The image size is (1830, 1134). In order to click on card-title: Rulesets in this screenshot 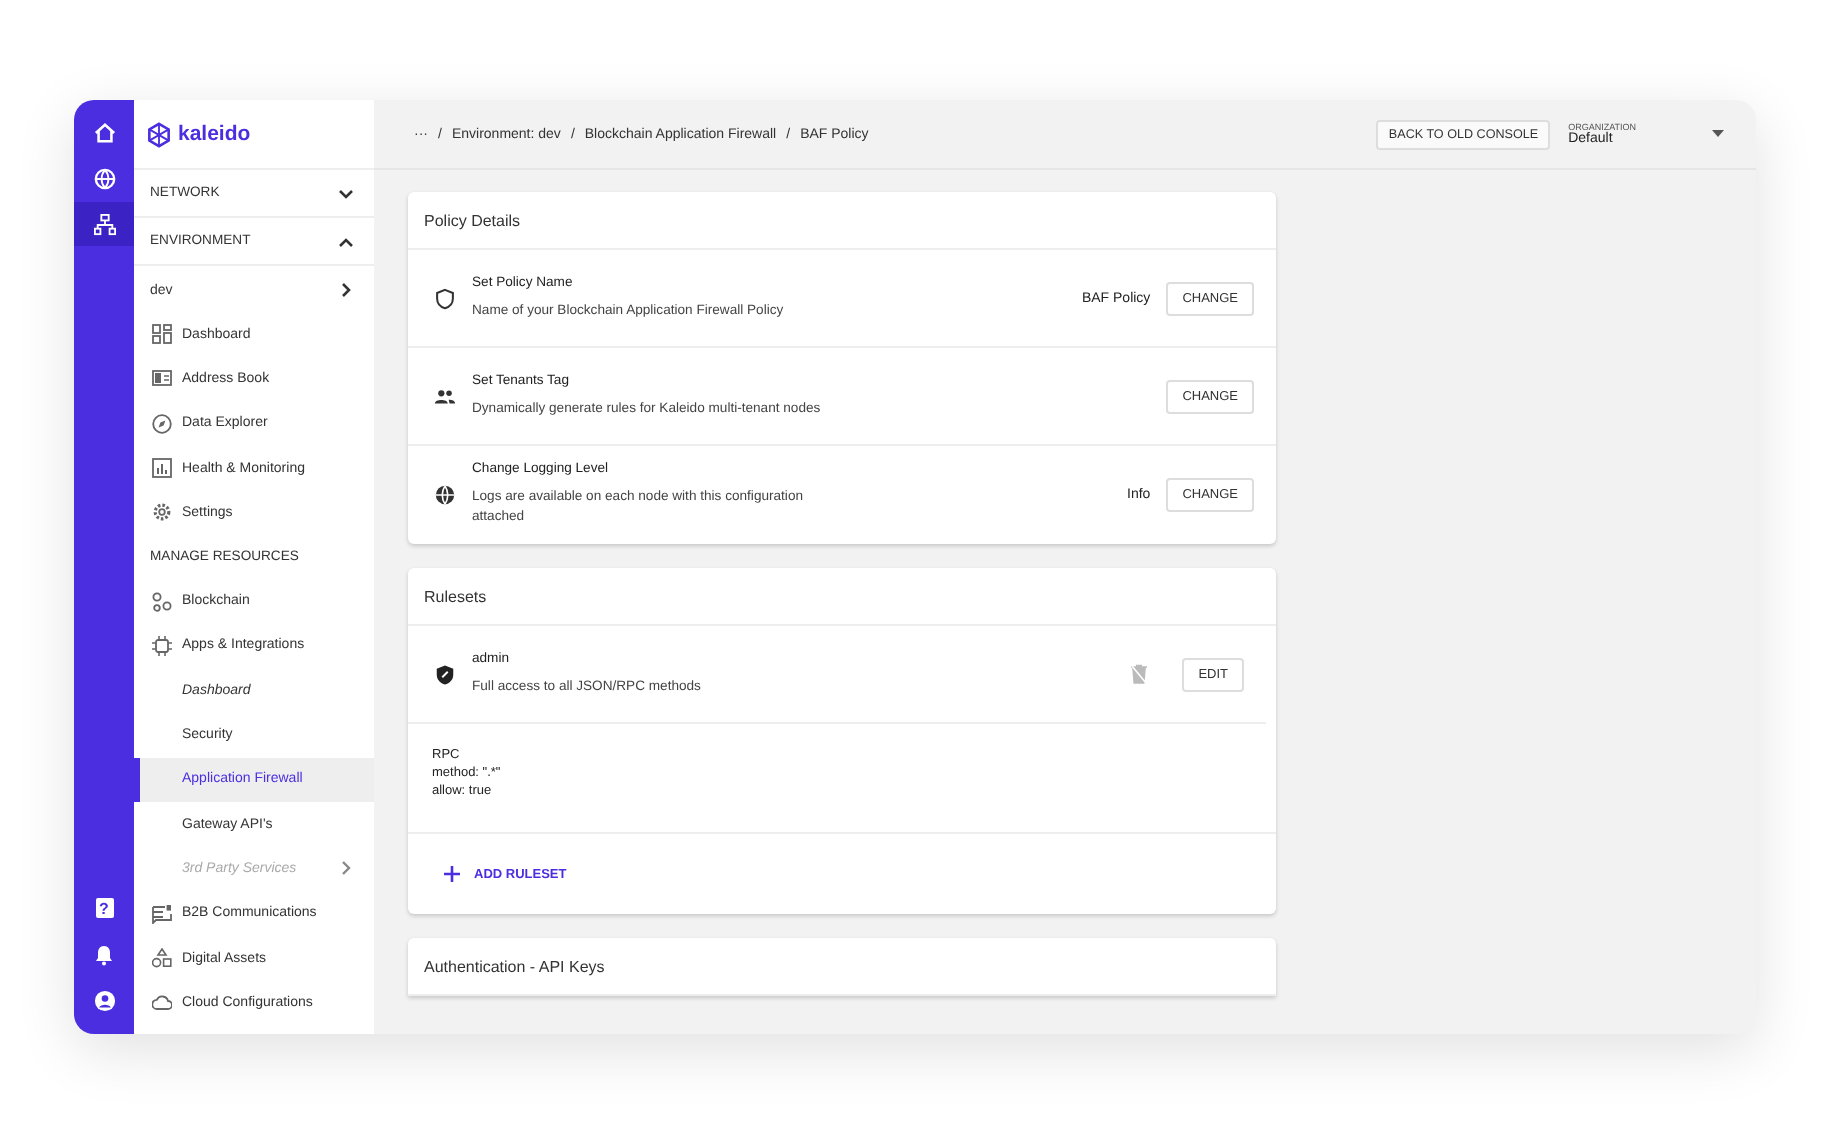, I will do `click(842, 597)`.